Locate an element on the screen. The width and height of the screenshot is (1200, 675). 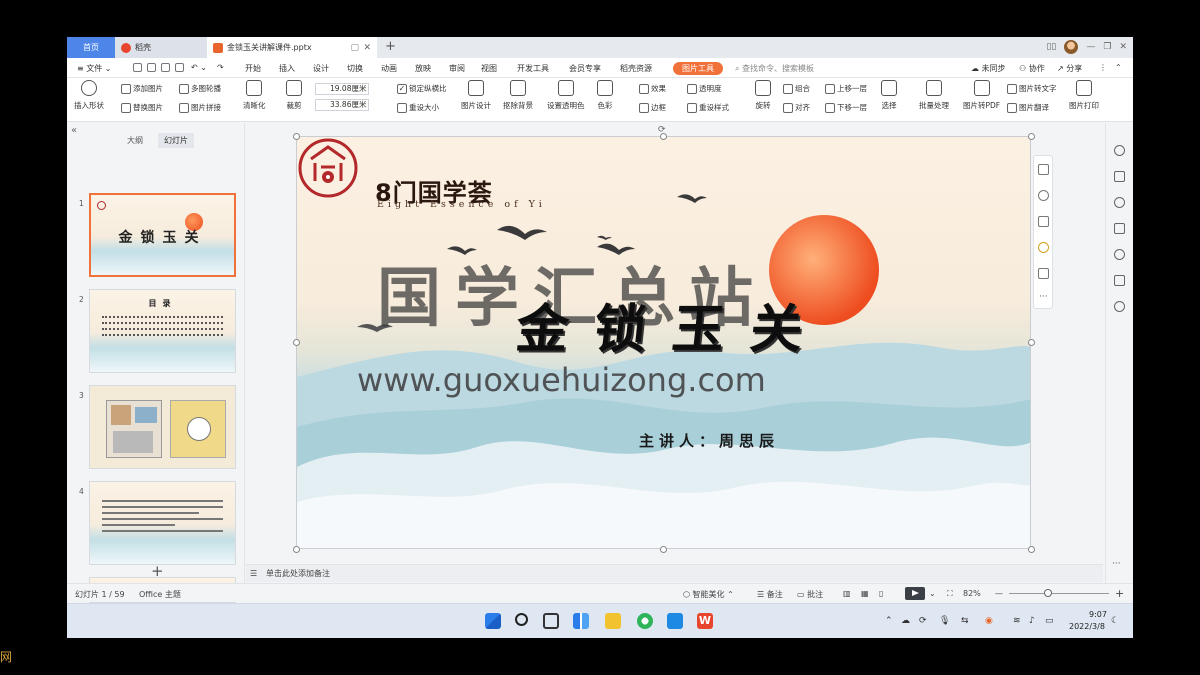
pin-icon is located at coordinates (1119, 202).